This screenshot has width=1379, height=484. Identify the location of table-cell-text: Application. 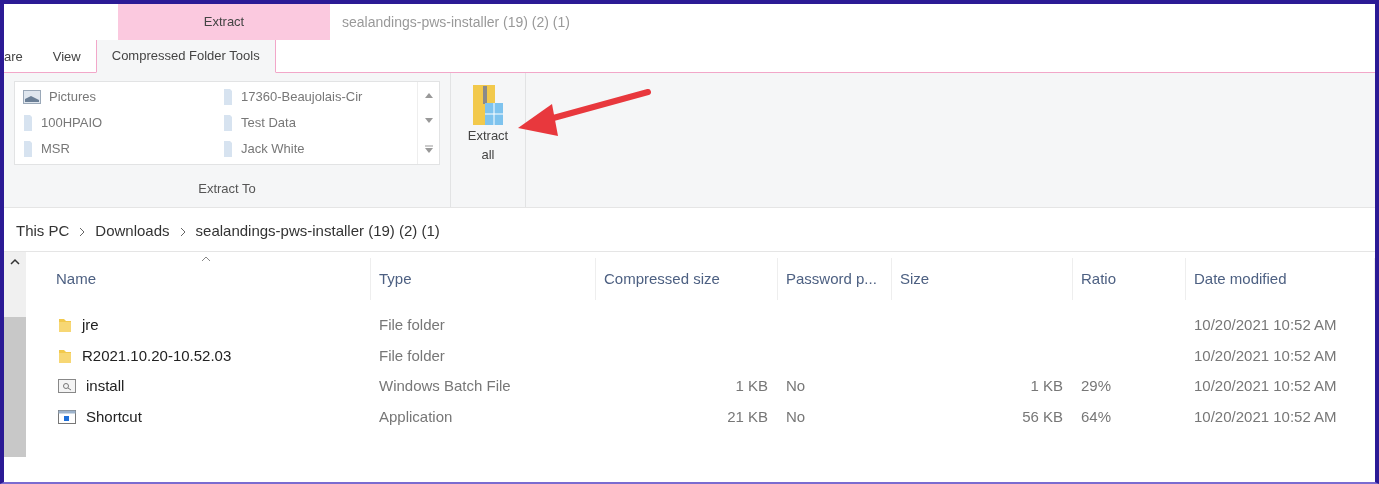
(416, 416).